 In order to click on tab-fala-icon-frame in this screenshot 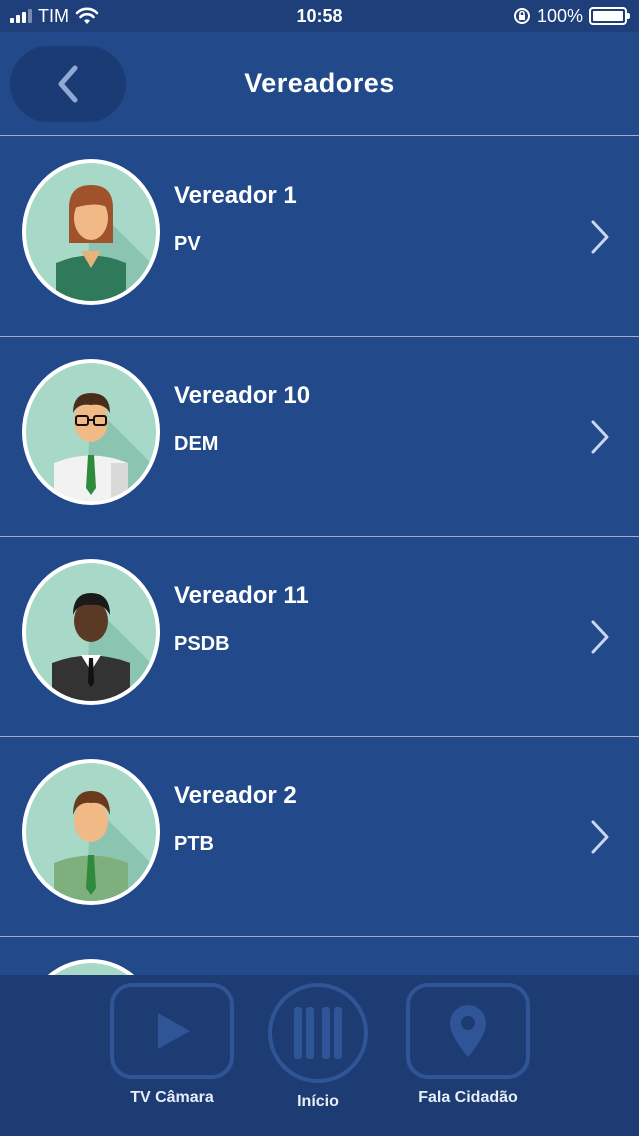, I will do `click(468, 1031)`.